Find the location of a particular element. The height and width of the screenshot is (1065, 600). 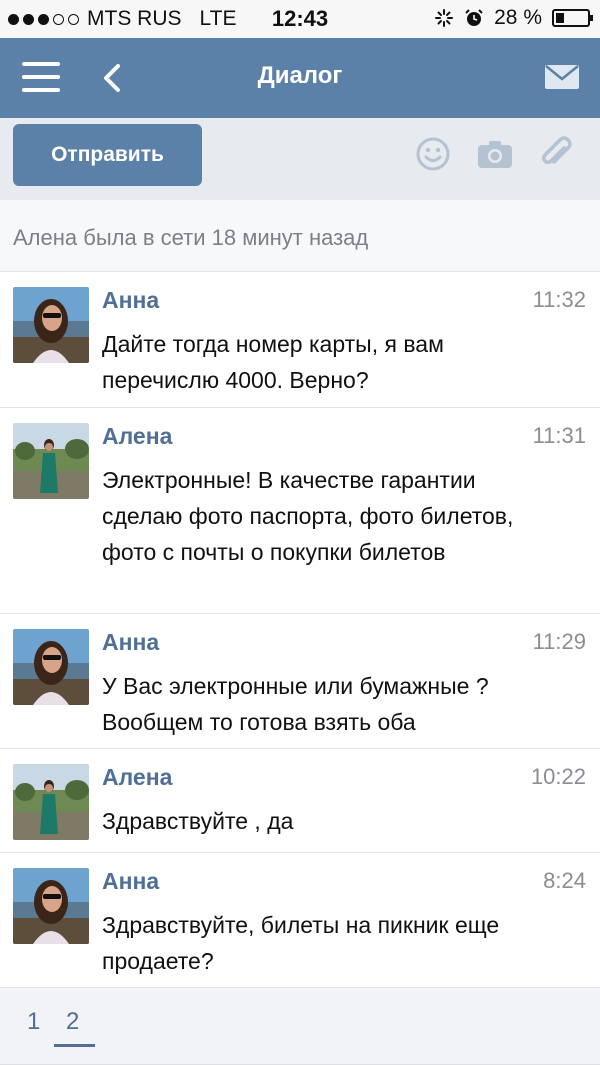

navigation-bar: Диалог is located at coordinates (300, 78).